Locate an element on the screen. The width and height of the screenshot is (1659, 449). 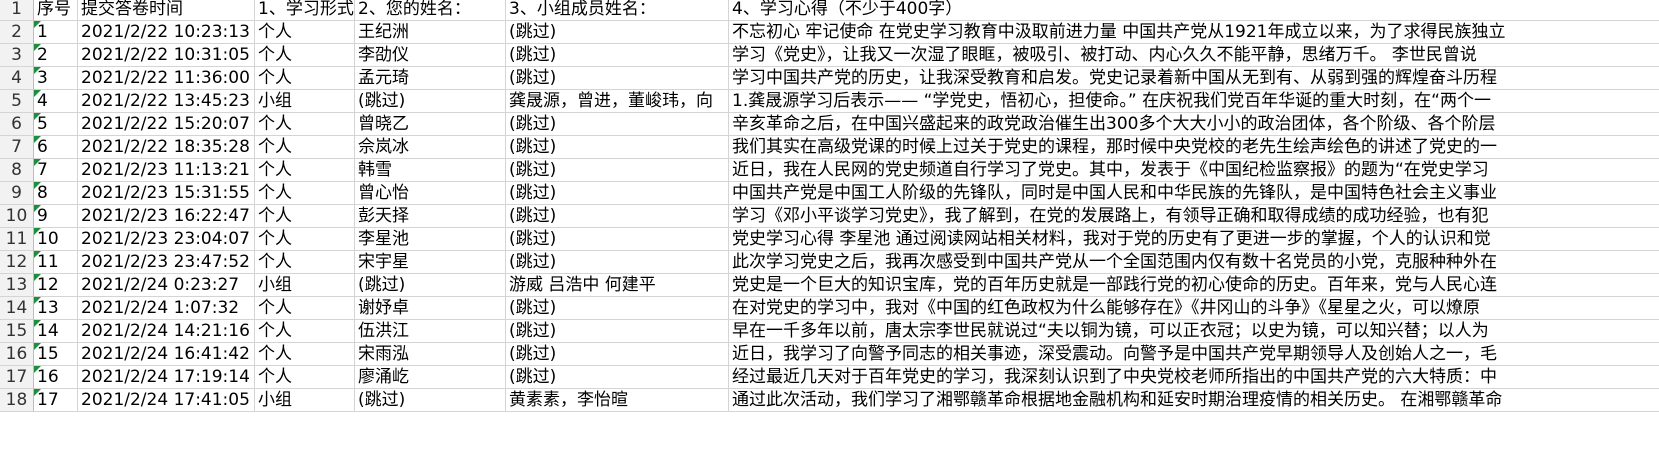
table-cell: 王纪洲 is located at coordinates (430, 32).